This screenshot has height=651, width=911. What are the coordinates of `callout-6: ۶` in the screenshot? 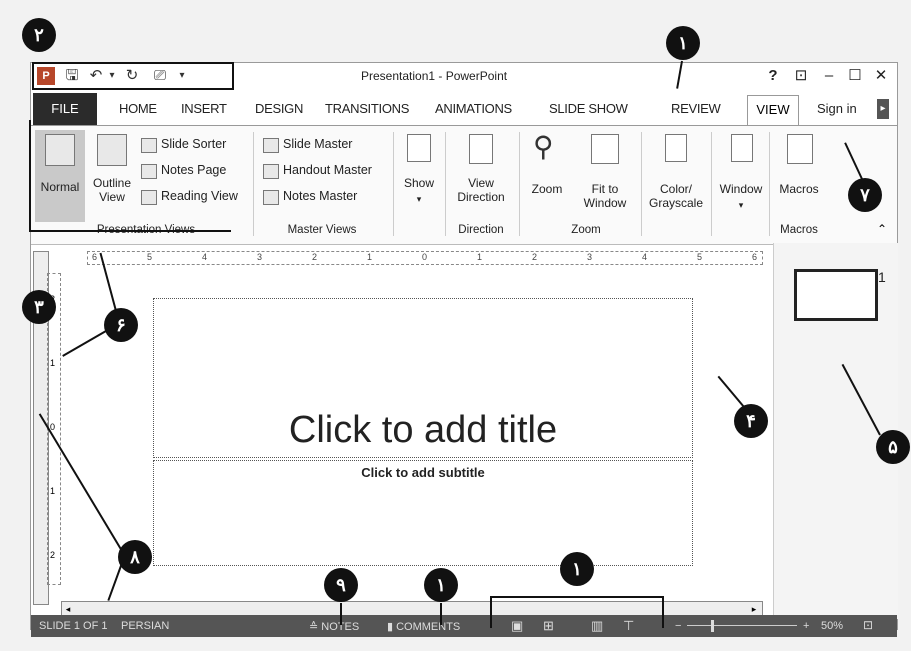 It's located at (121, 325).